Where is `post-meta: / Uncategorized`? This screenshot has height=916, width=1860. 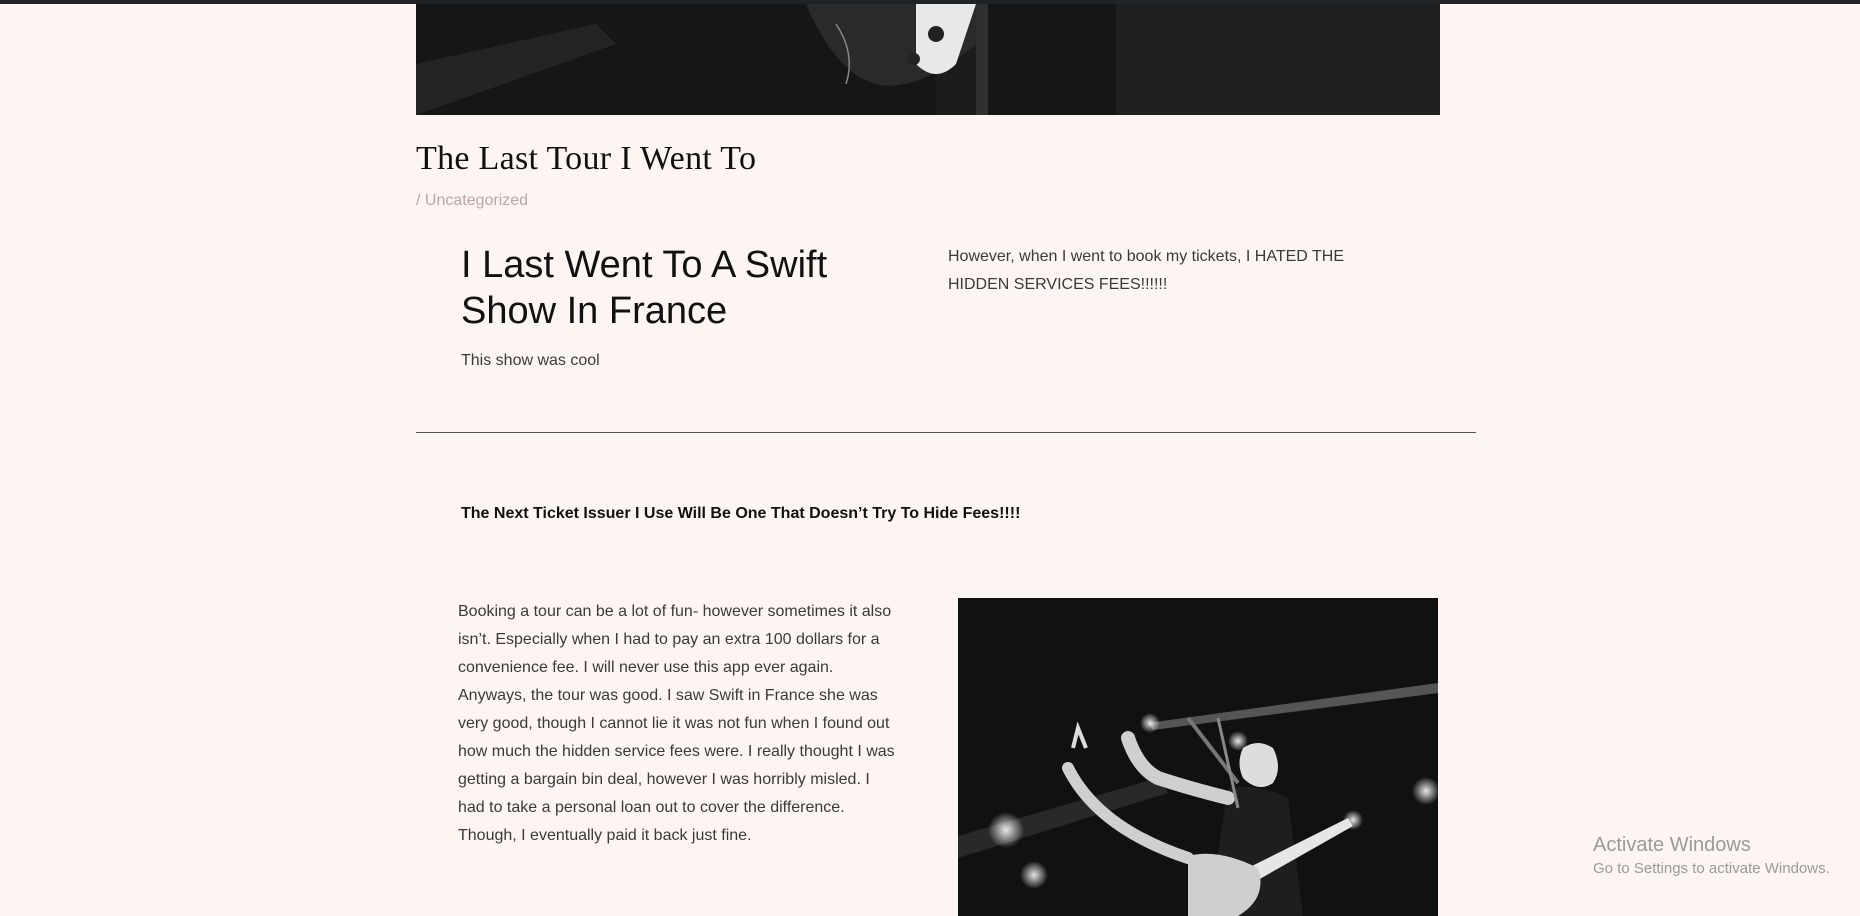 post-meta: / Uncategorized is located at coordinates (472, 201).